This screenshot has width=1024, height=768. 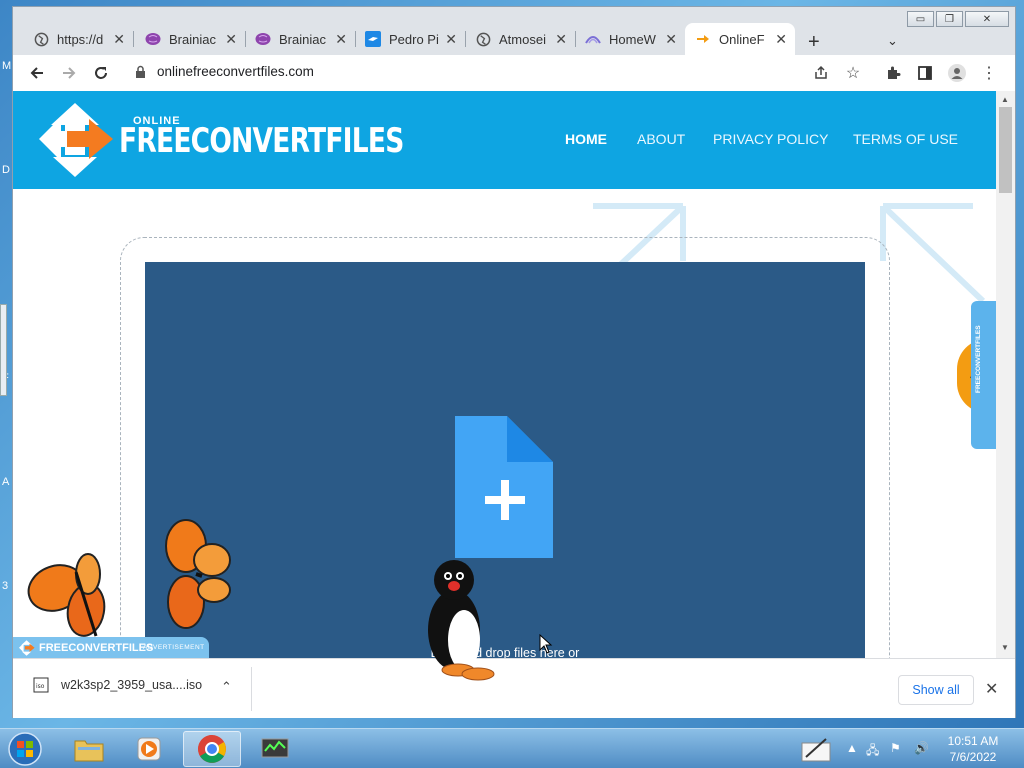 I want to click on tab-title: https://d, so click(x=80, y=39).